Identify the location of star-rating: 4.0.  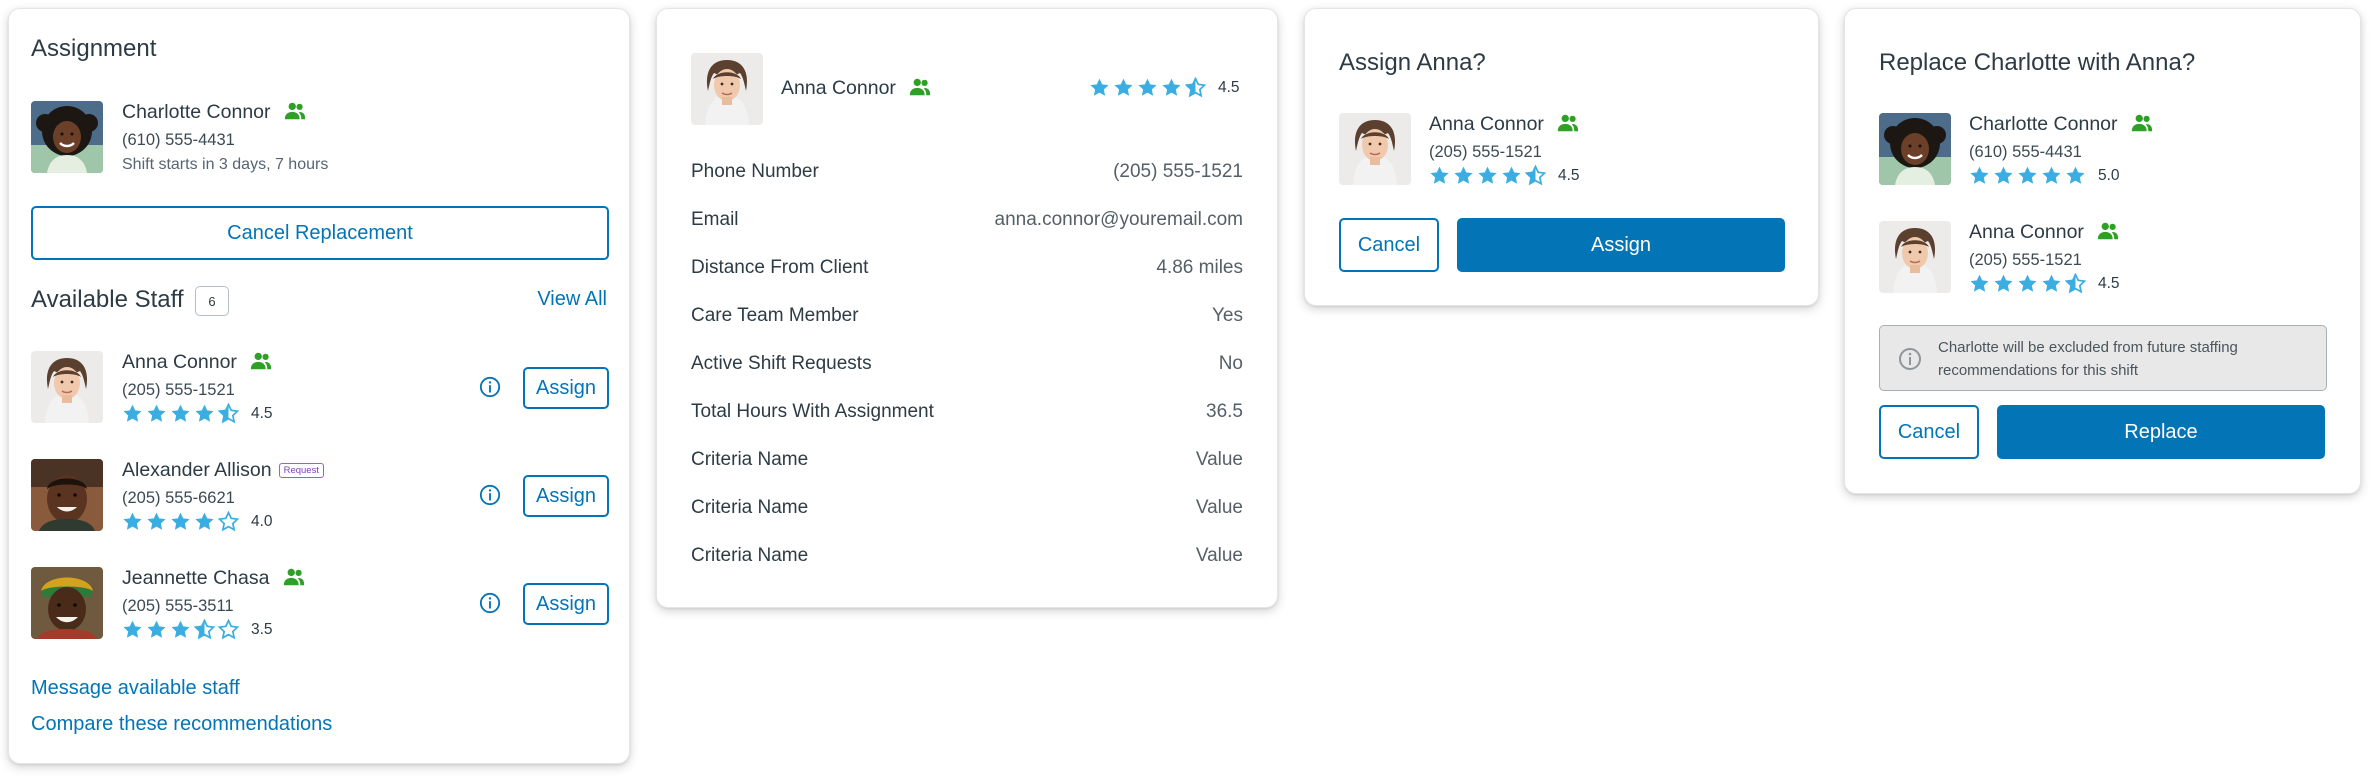
(197, 521).